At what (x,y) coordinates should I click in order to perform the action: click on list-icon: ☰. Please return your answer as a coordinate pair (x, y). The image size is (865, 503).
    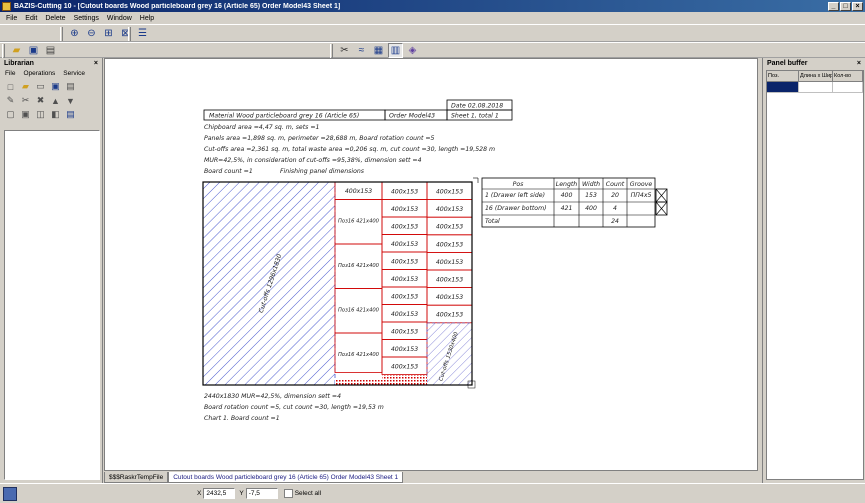
    Looking at the image, I should click on (142, 33).